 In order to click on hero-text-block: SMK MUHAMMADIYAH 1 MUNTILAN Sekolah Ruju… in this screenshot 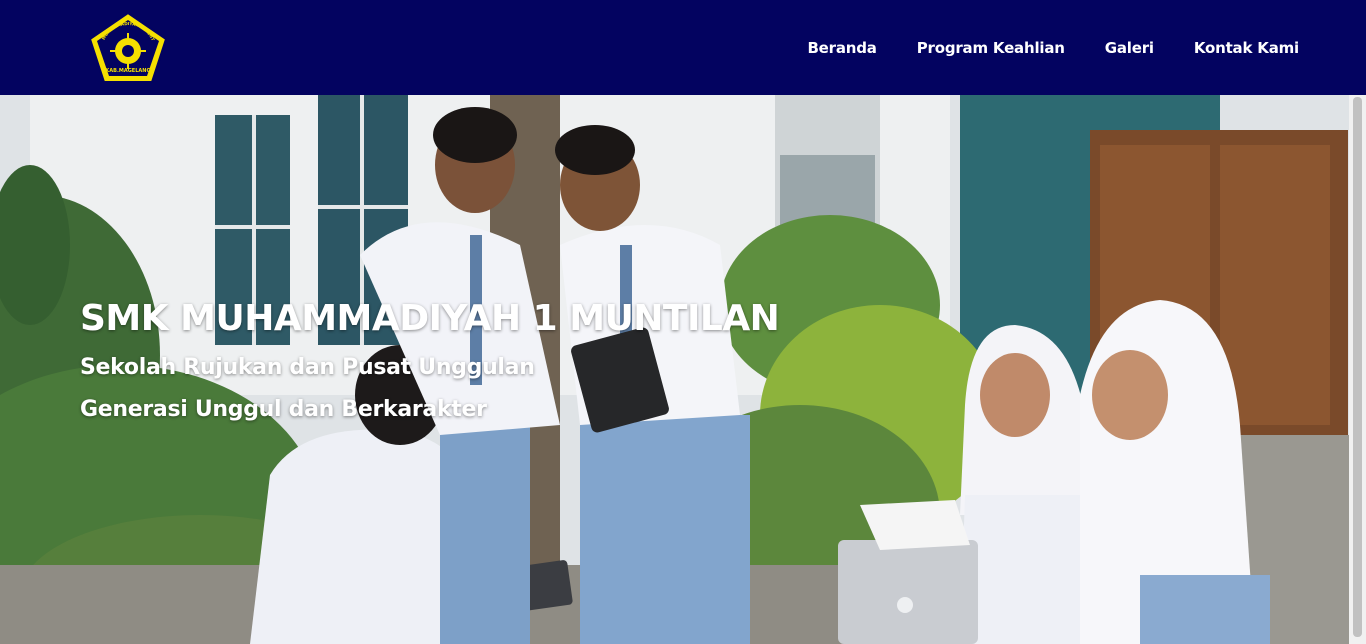, I will do `click(430, 363)`.